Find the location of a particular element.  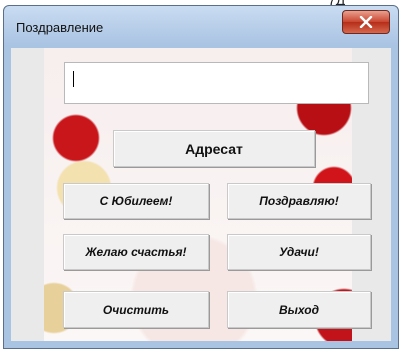

luck-button: Удачи! is located at coordinates (299, 252).